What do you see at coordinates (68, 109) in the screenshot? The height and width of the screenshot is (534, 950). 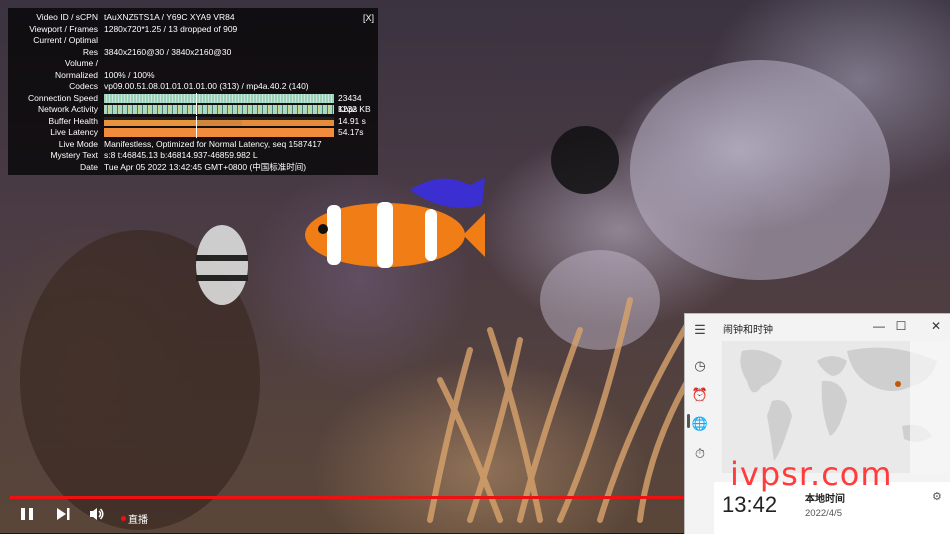 I see `stats-key: Network Activity` at bounding box center [68, 109].